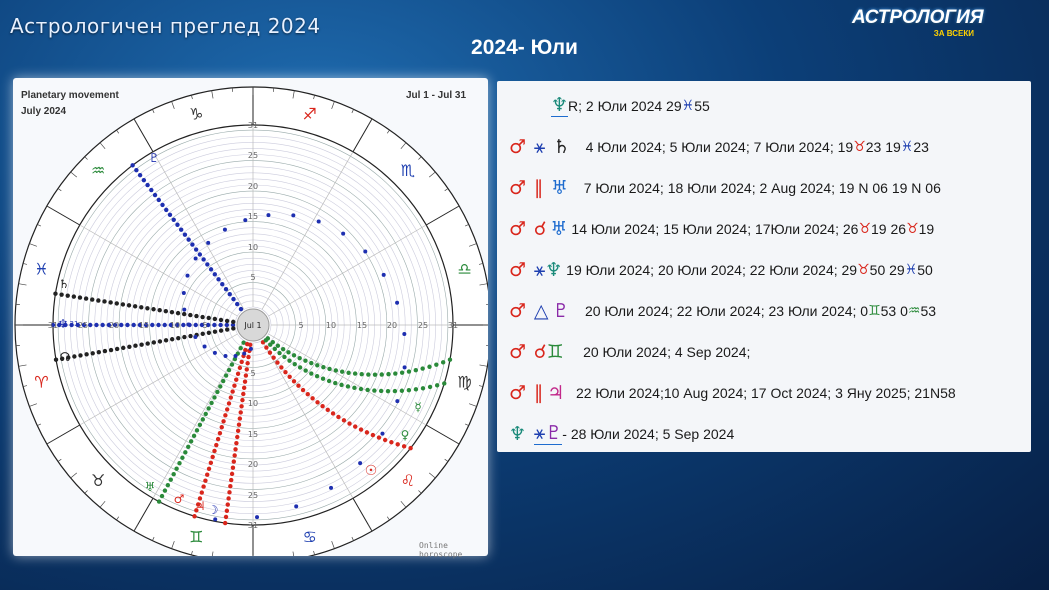 This screenshot has height=590, width=1049. What do you see at coordinates (914, 311) in the screenshot?
I see `aquarius-icon: ♒` at bounding box center [914, 311].